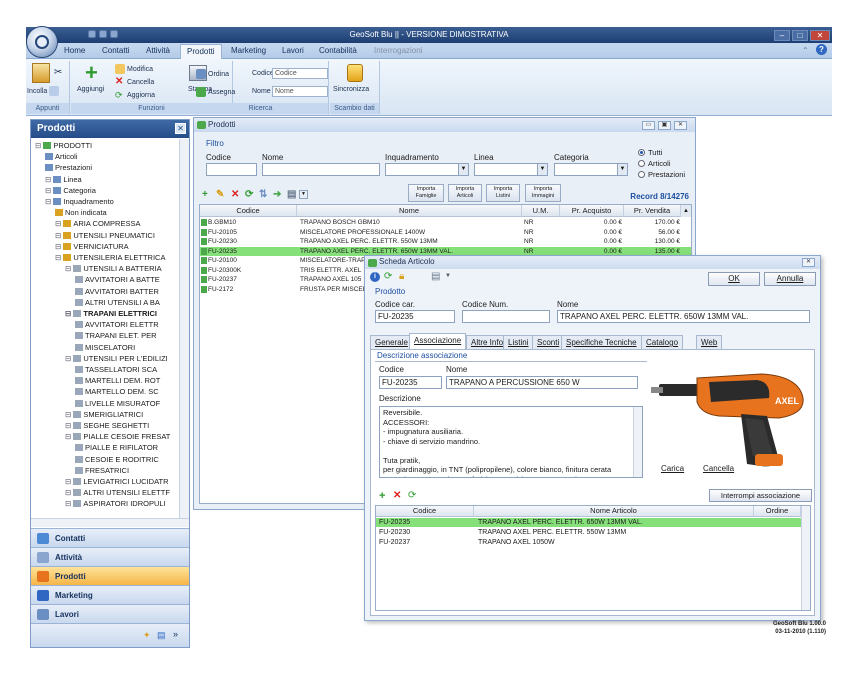 The image size is (856, 678). What do you see at coordinates (278, 195) in the screenshot?
I see `assign-icon: ➜` at bounding box center [278, 195].